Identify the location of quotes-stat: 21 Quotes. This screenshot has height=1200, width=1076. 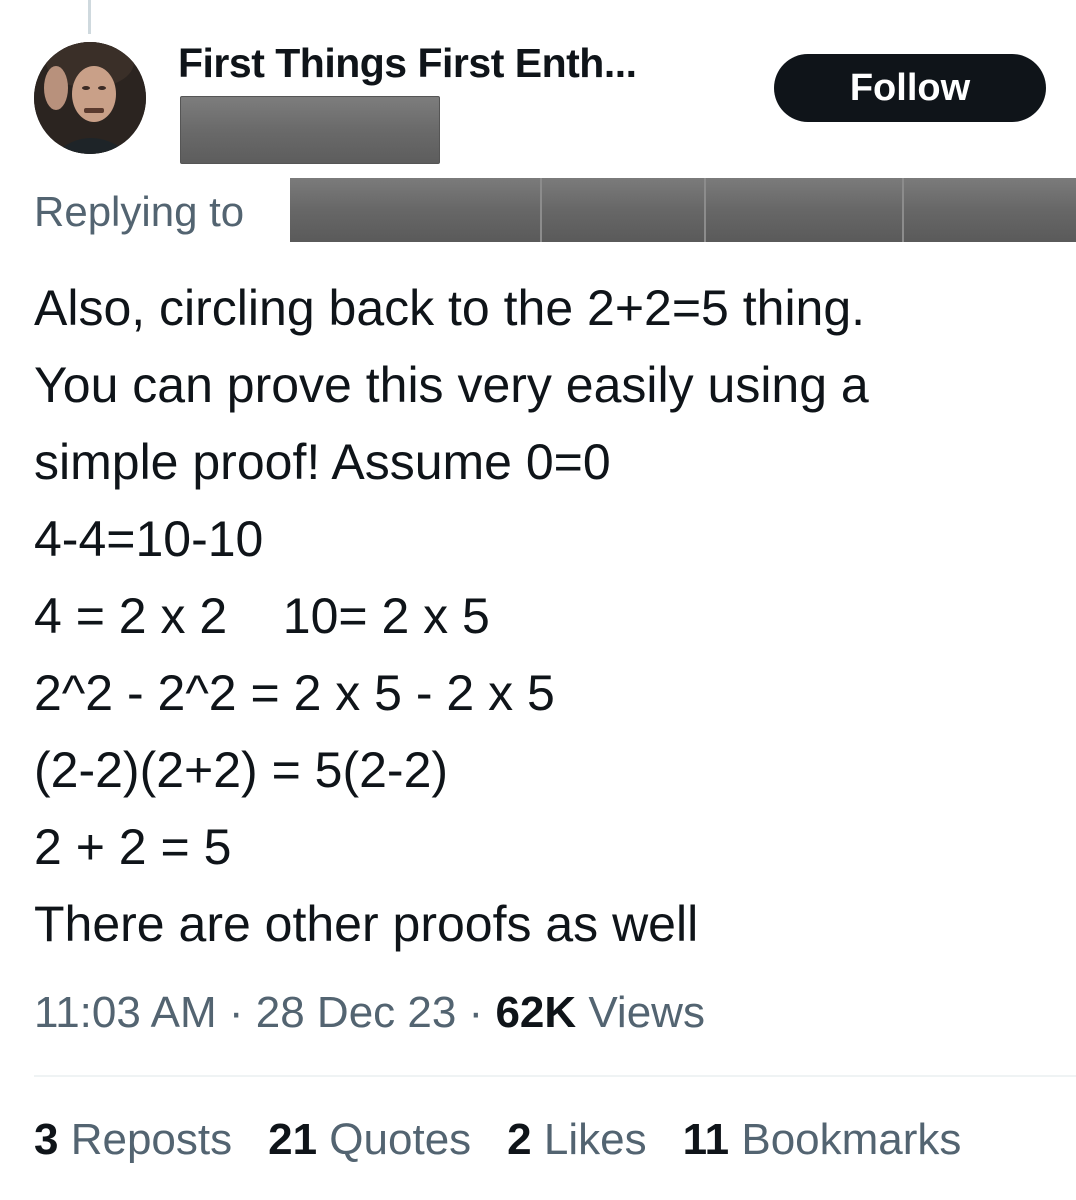
(369, 1140).